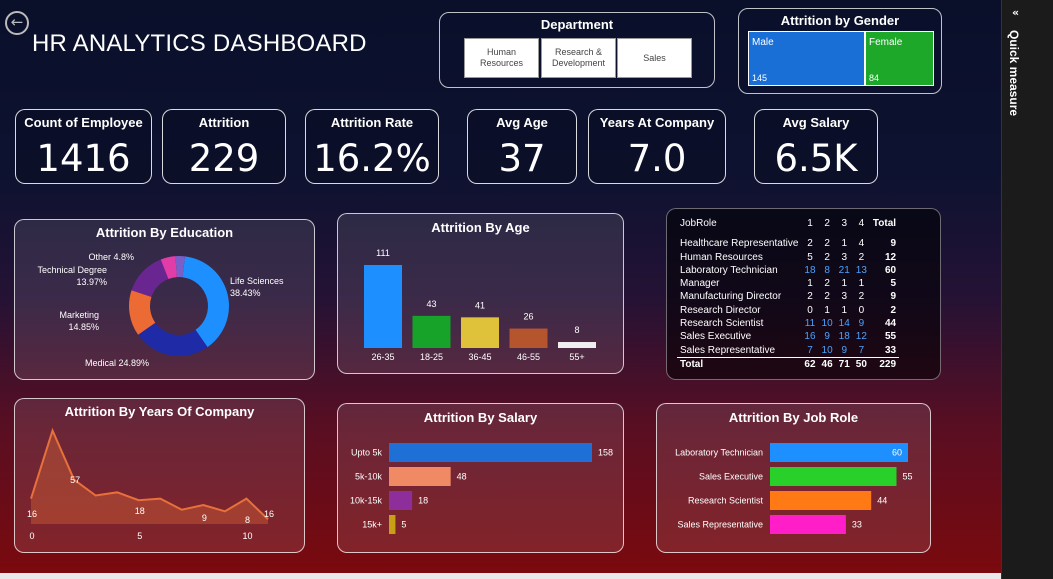  What do you see at coordinates (844, 227) in the screenshot?
I see `matrix-header: 3` at bounding box center [844, 227].